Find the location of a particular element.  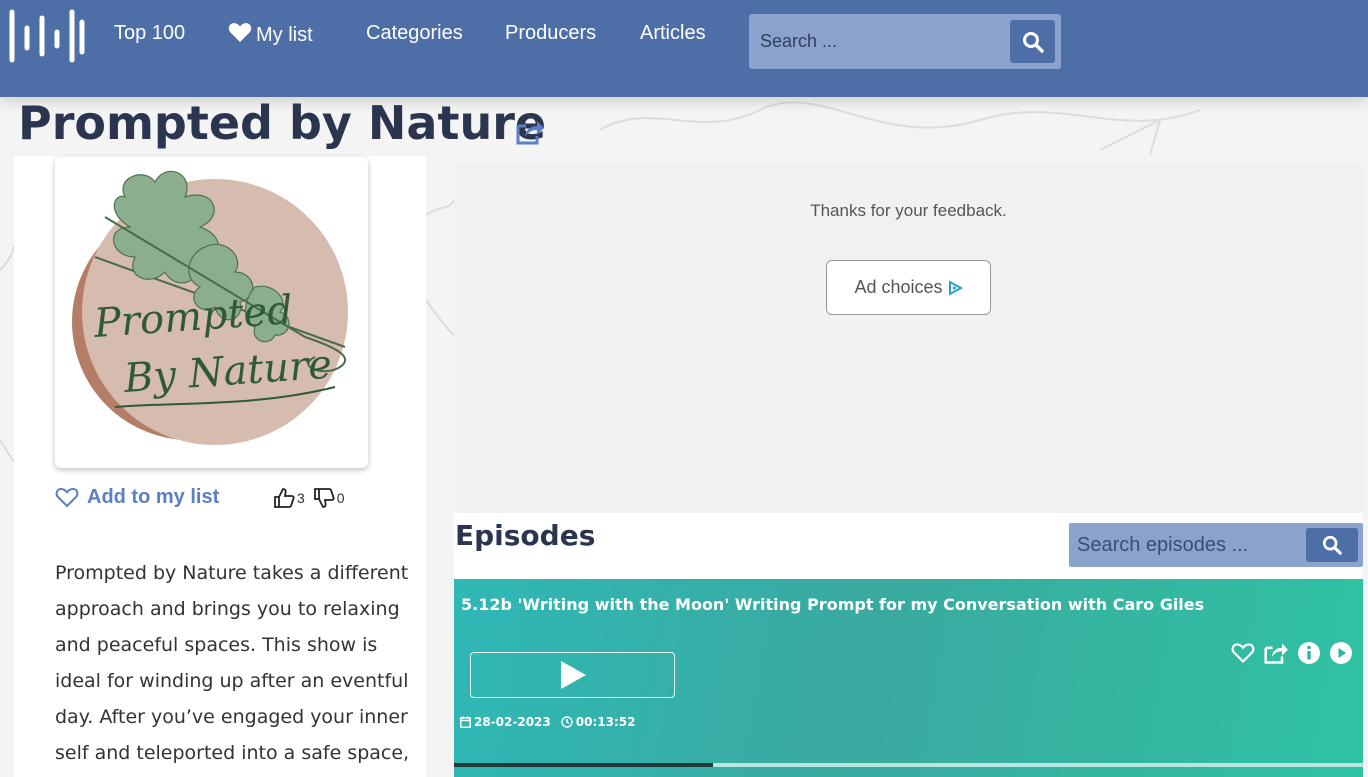

vote-controls: 3 0 is located at coordinates (313, 498).